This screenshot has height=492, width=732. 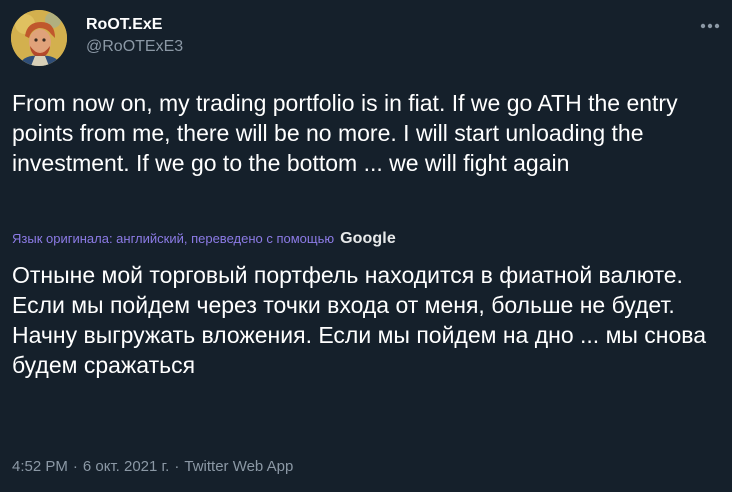 I want to click on tweet-source: Twitter Web App, so click(x=238, y=467).